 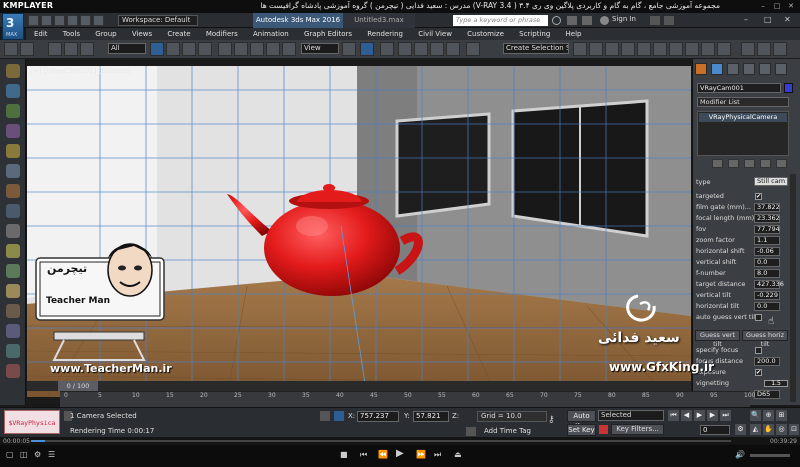 I want to click on curve-editor-icon, so click(x=644, y=49).